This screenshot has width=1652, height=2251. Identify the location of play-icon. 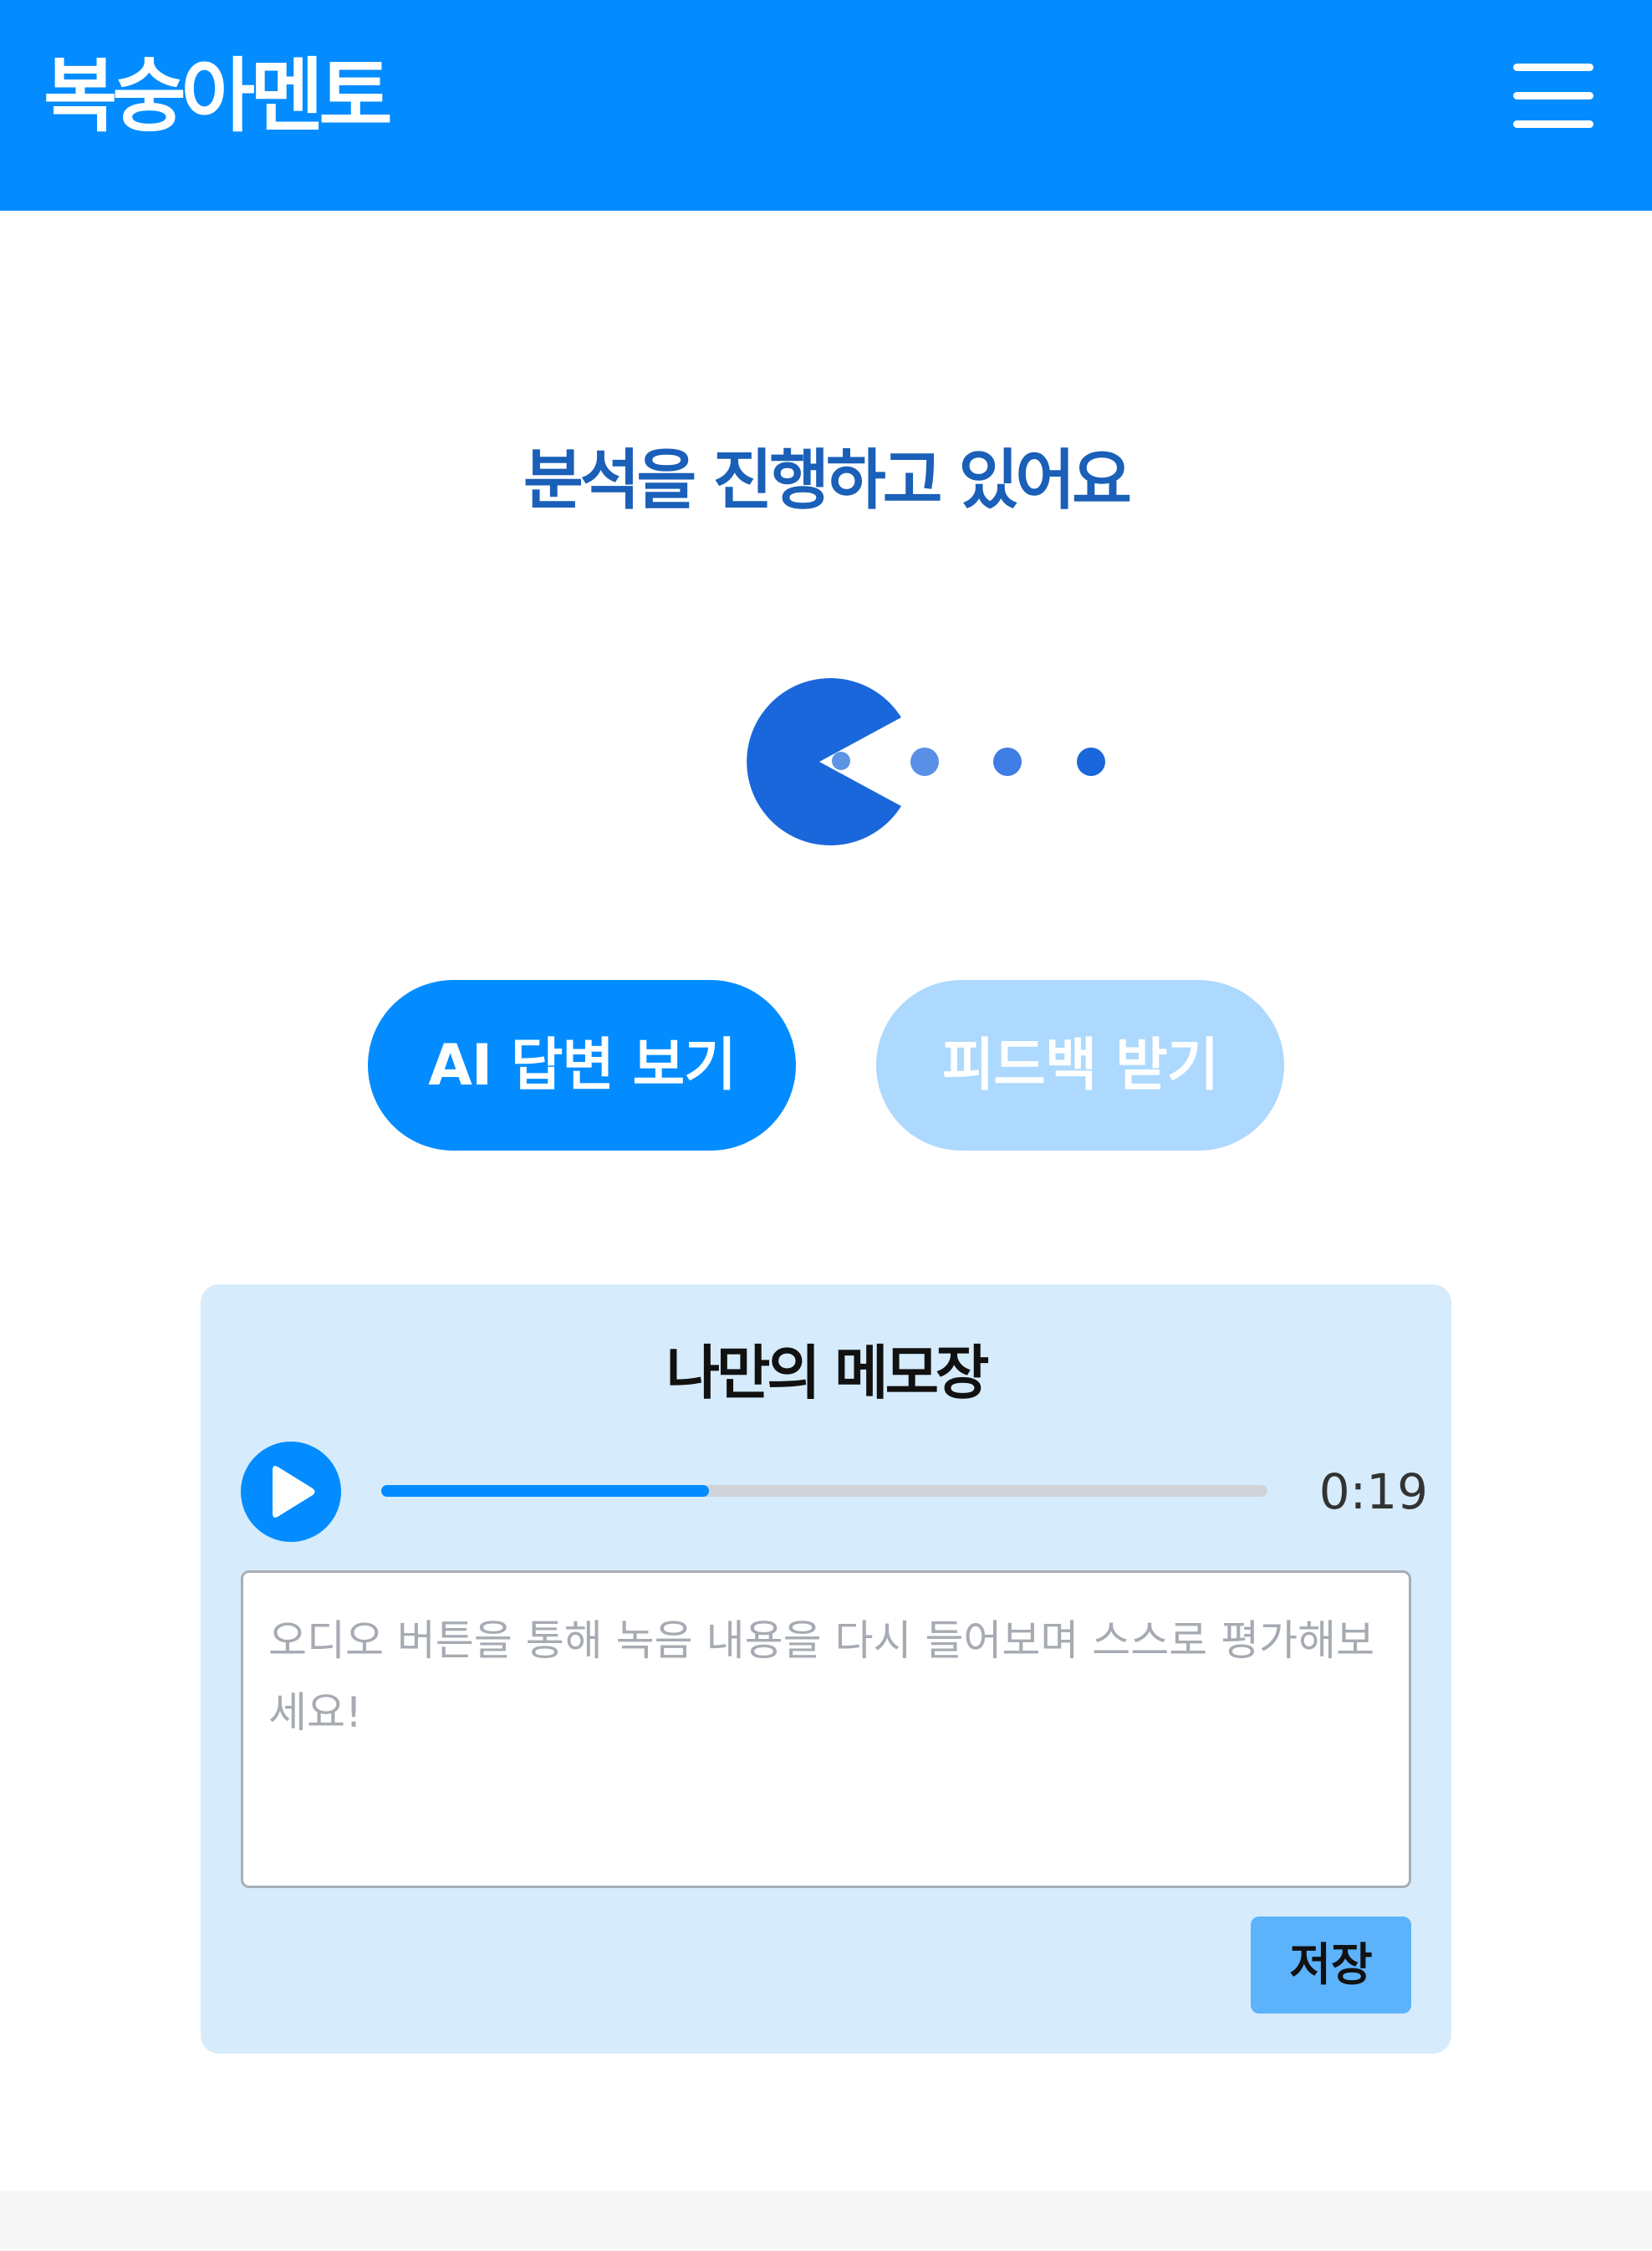
(294, 1492).